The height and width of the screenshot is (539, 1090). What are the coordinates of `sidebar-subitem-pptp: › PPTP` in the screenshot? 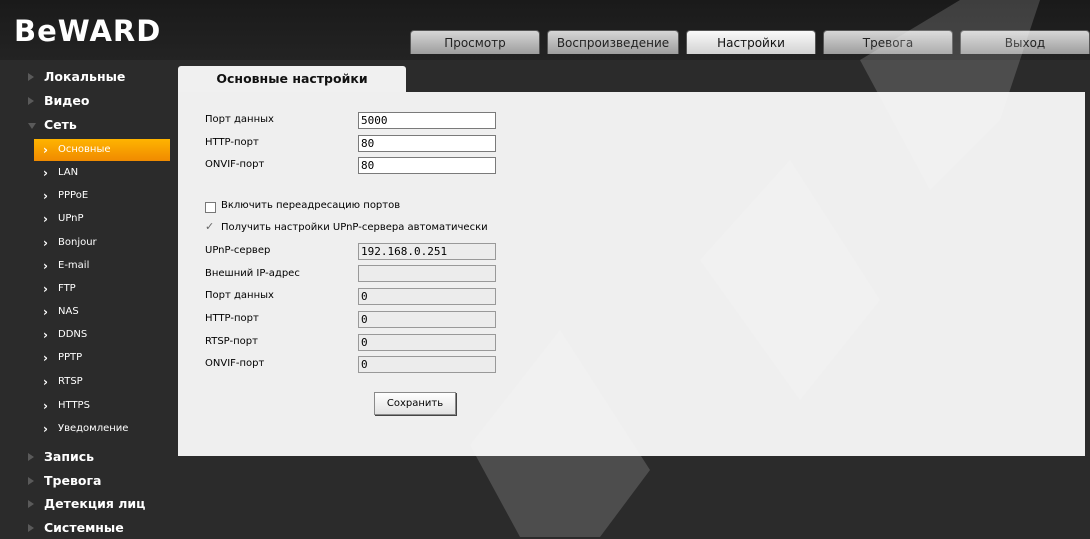 It's located at (86, 358).